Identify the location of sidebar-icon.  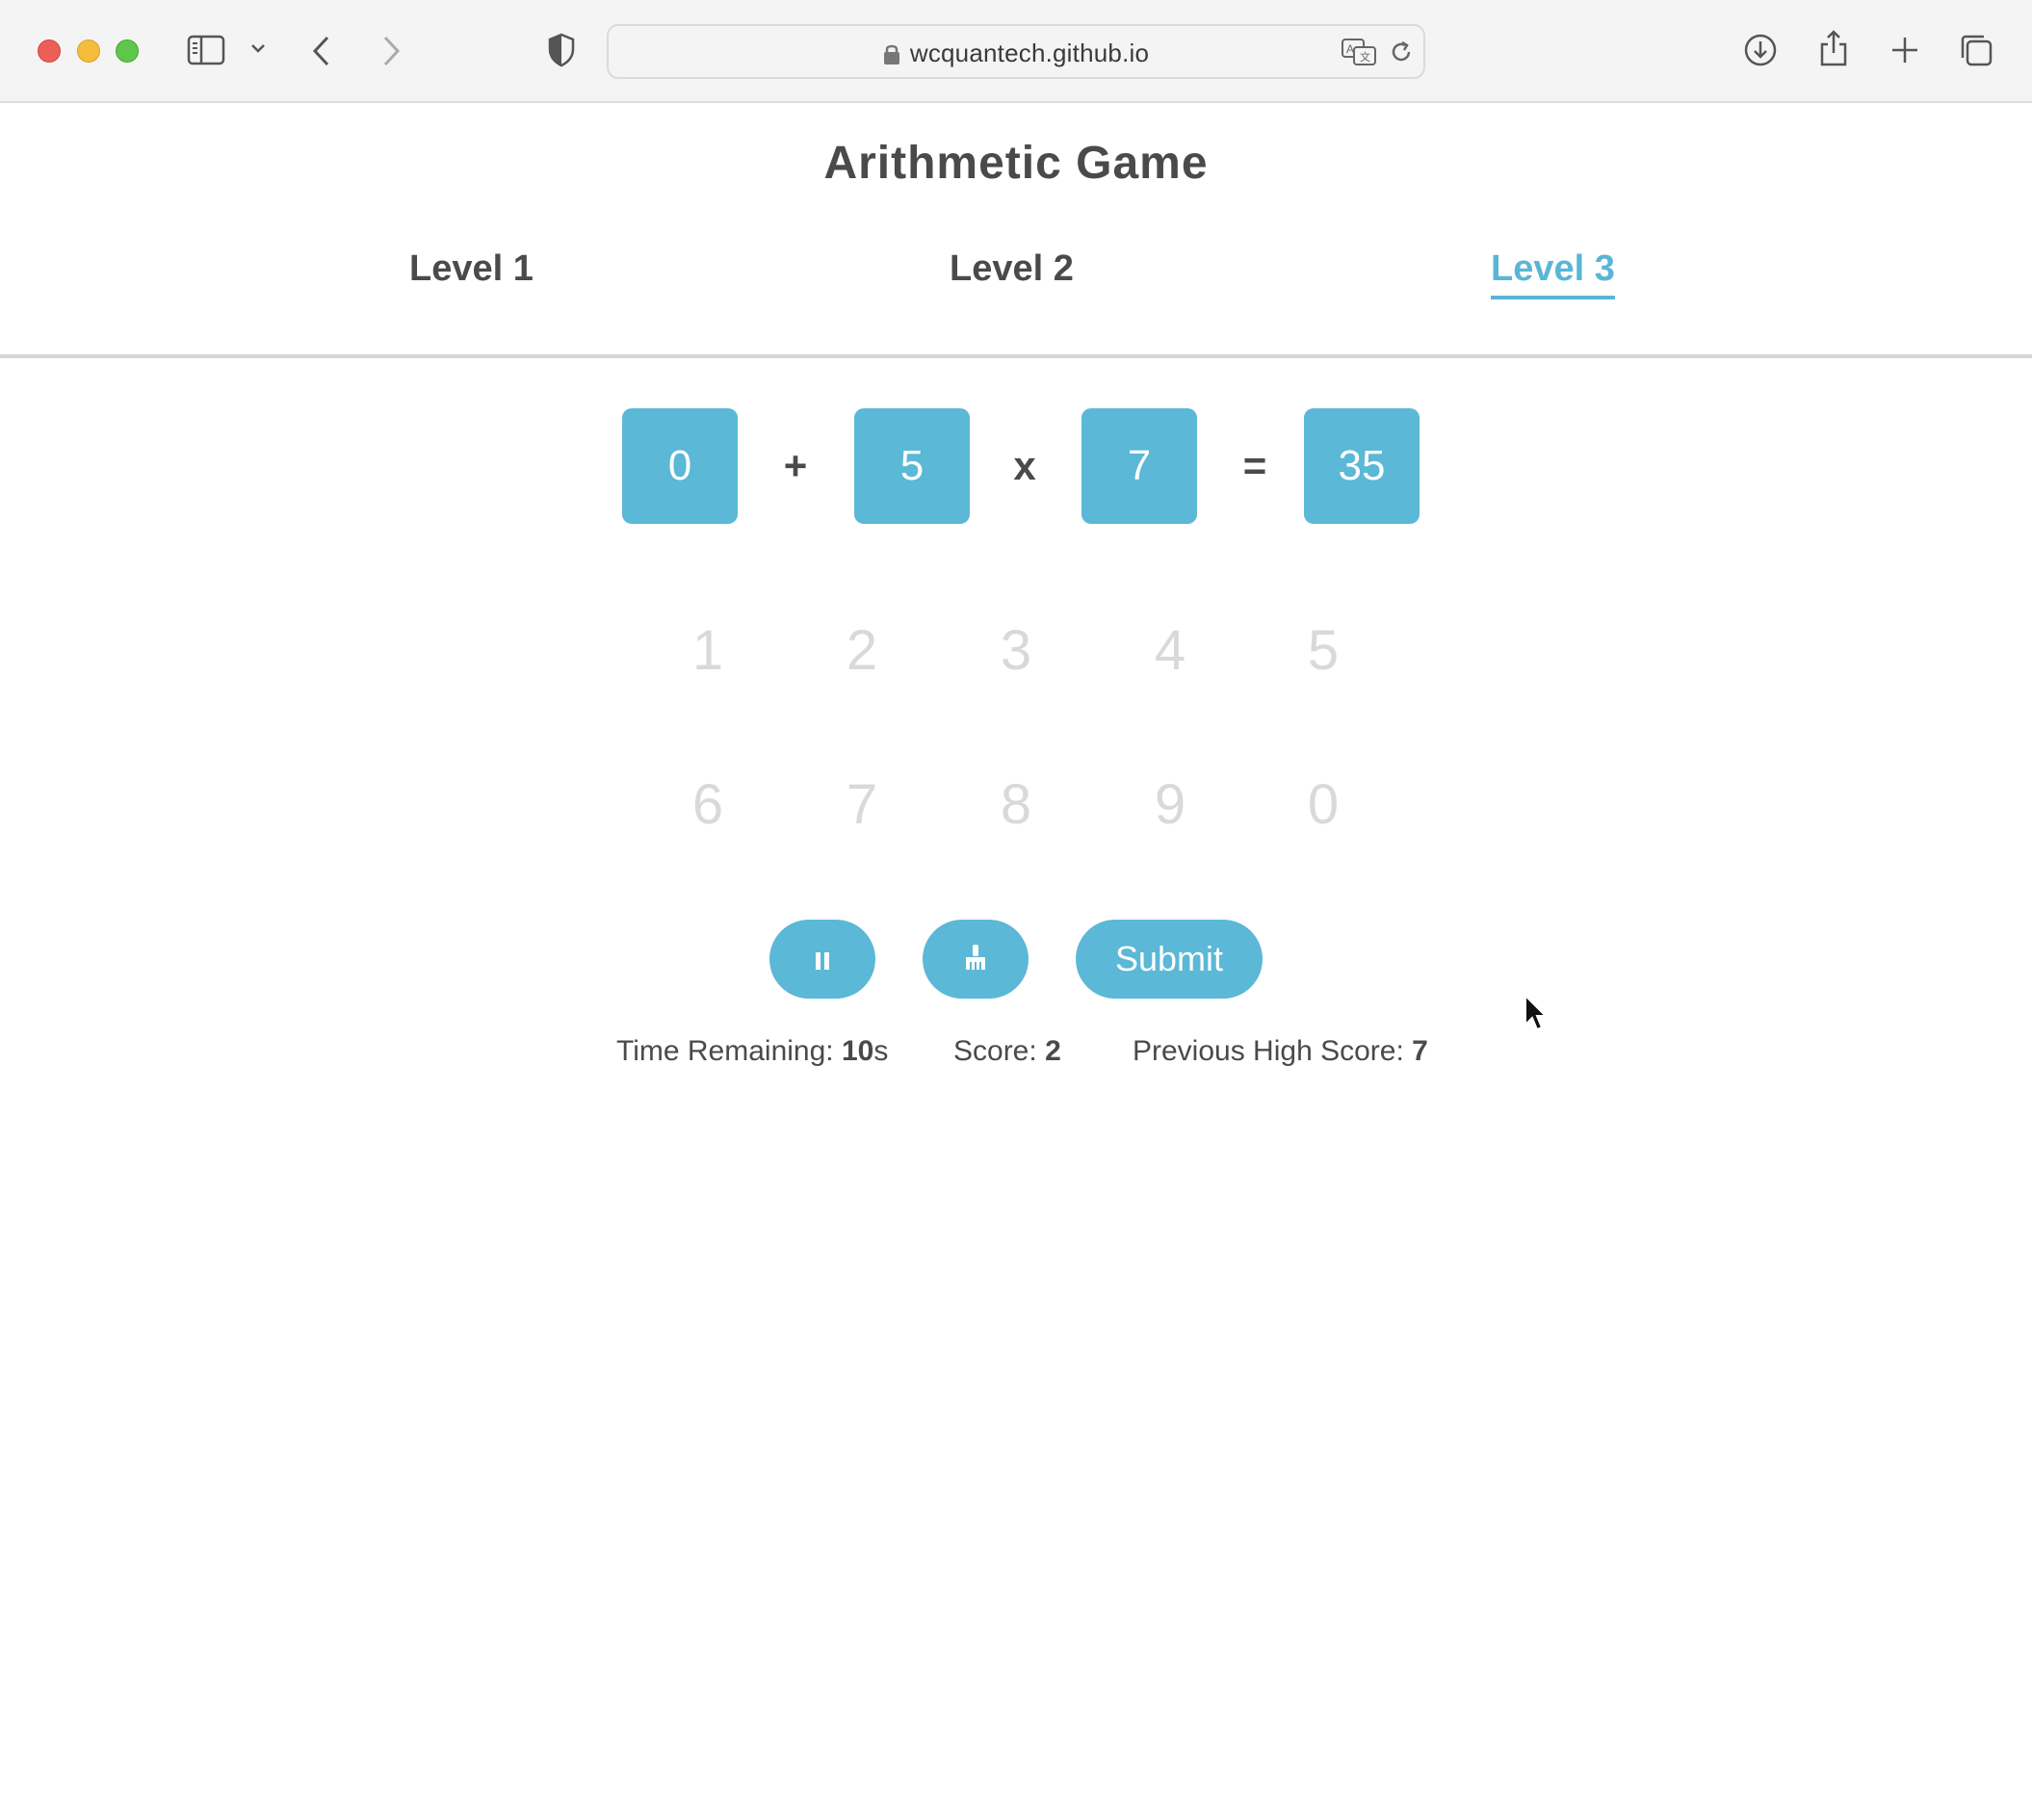
(206, 50).